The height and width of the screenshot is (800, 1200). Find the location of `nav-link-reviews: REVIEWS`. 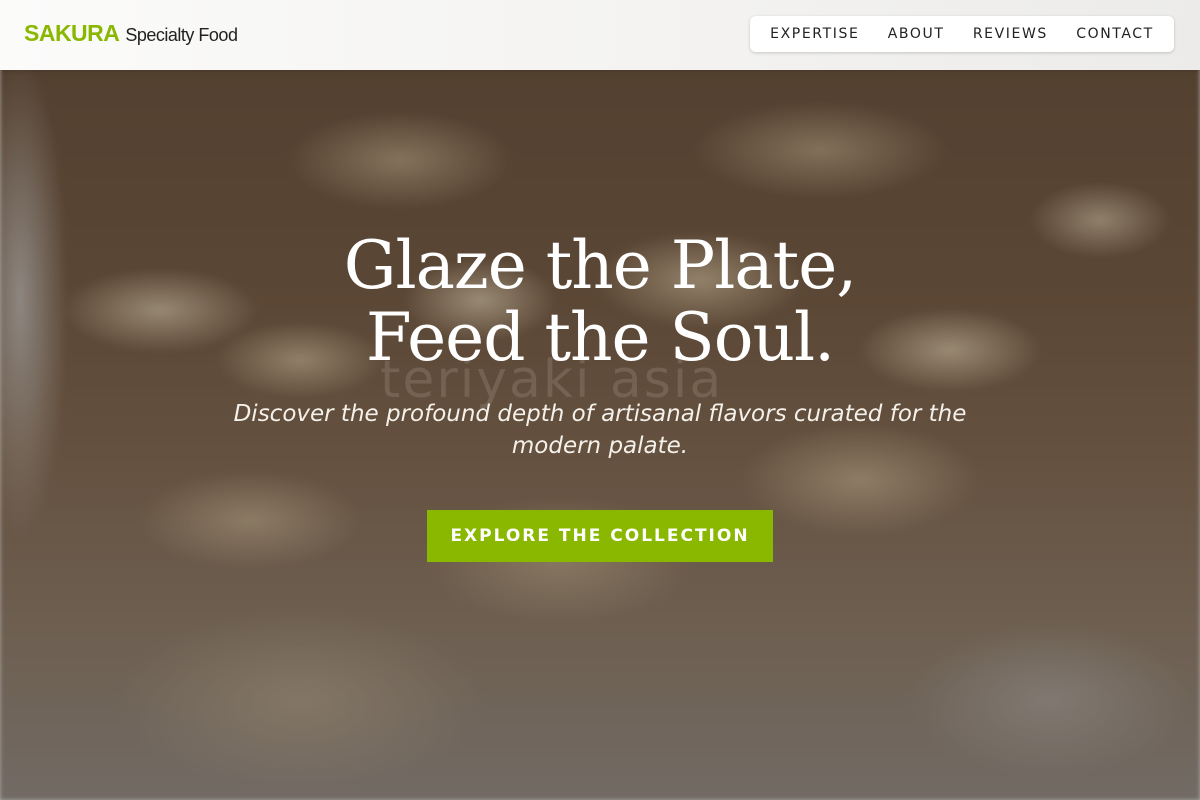

nav-link-reviews: REVIEWS is located at coordinates (1010, 34).